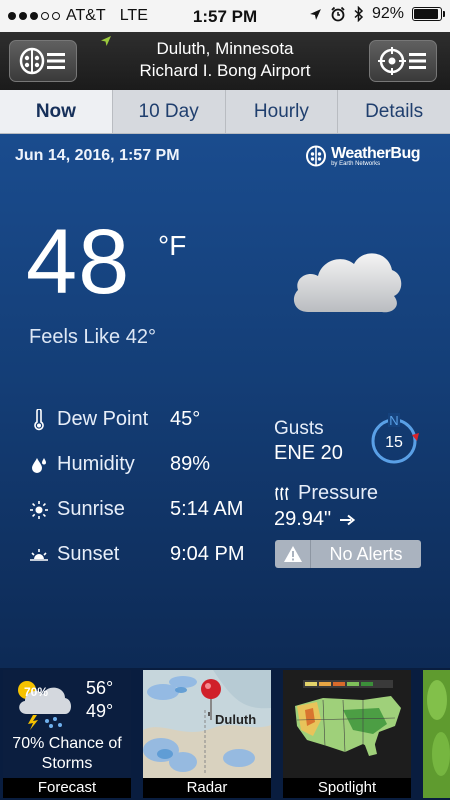  What do you see at coordinates (36, 692) in the screenshot?
I see `precip-badge: 70%` at bounding box center [36, 692].